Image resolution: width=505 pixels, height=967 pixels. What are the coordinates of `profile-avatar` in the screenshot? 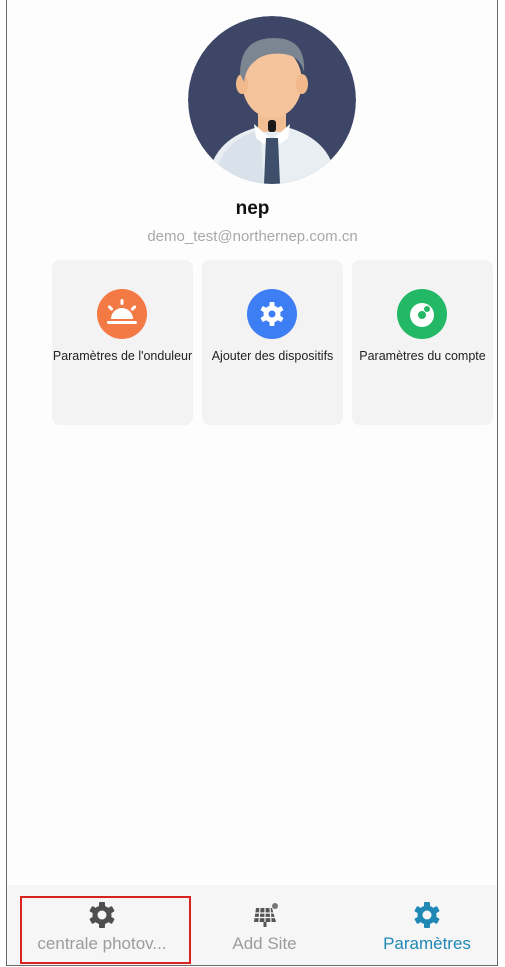 It's located at (272, 100).